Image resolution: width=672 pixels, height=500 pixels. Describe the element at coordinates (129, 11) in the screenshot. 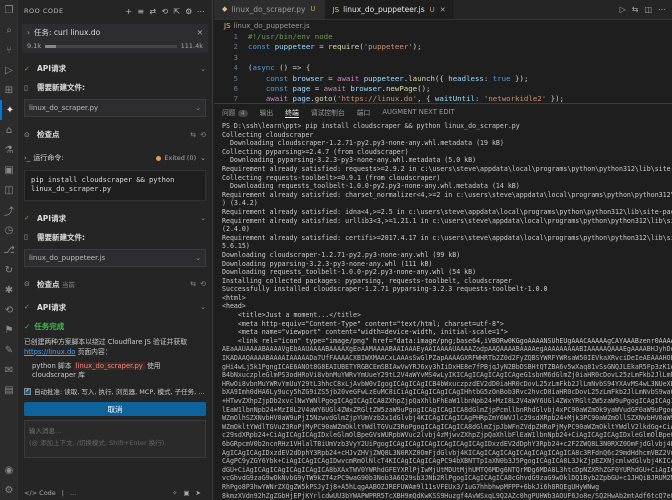

I see `new-task-icon: +` at that location.